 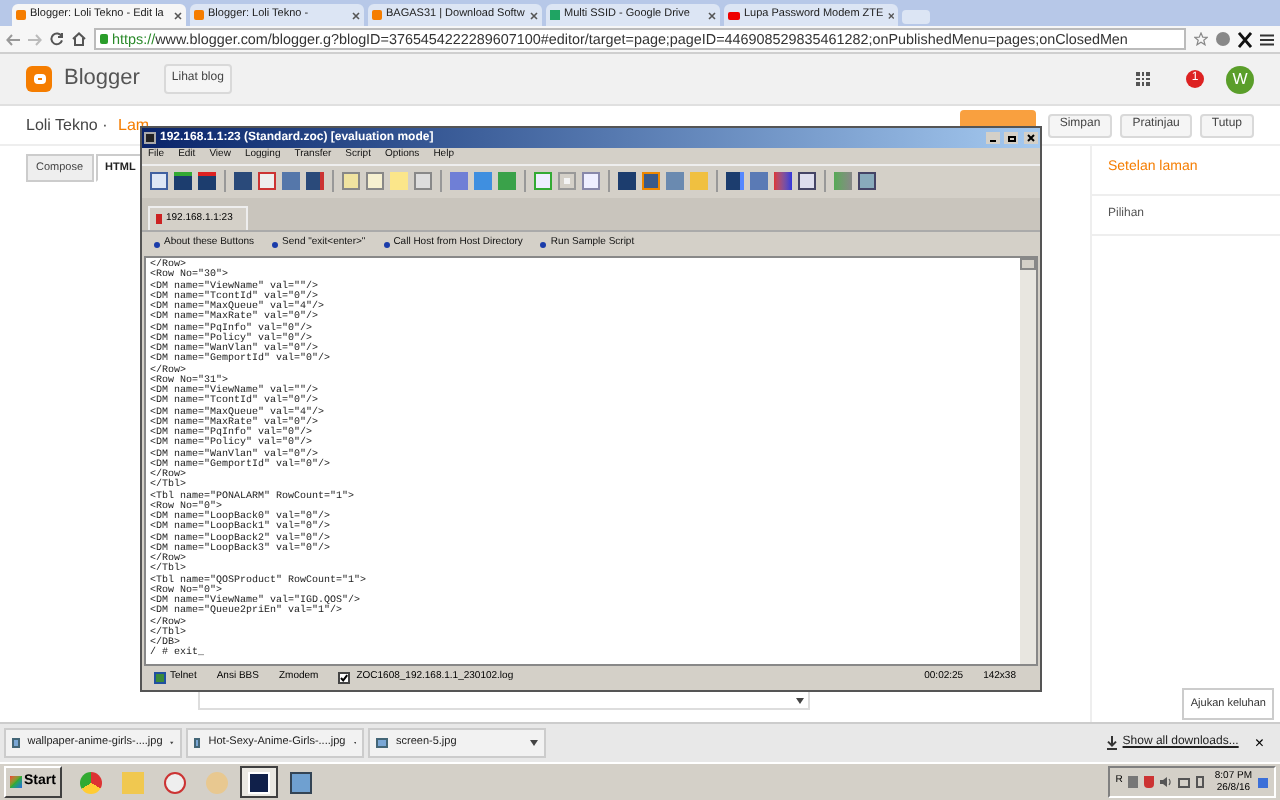 What do you see at coordinates (1011, 138) in the screenshot?
I see `maximize-button` at bounding box center [1011, 138].